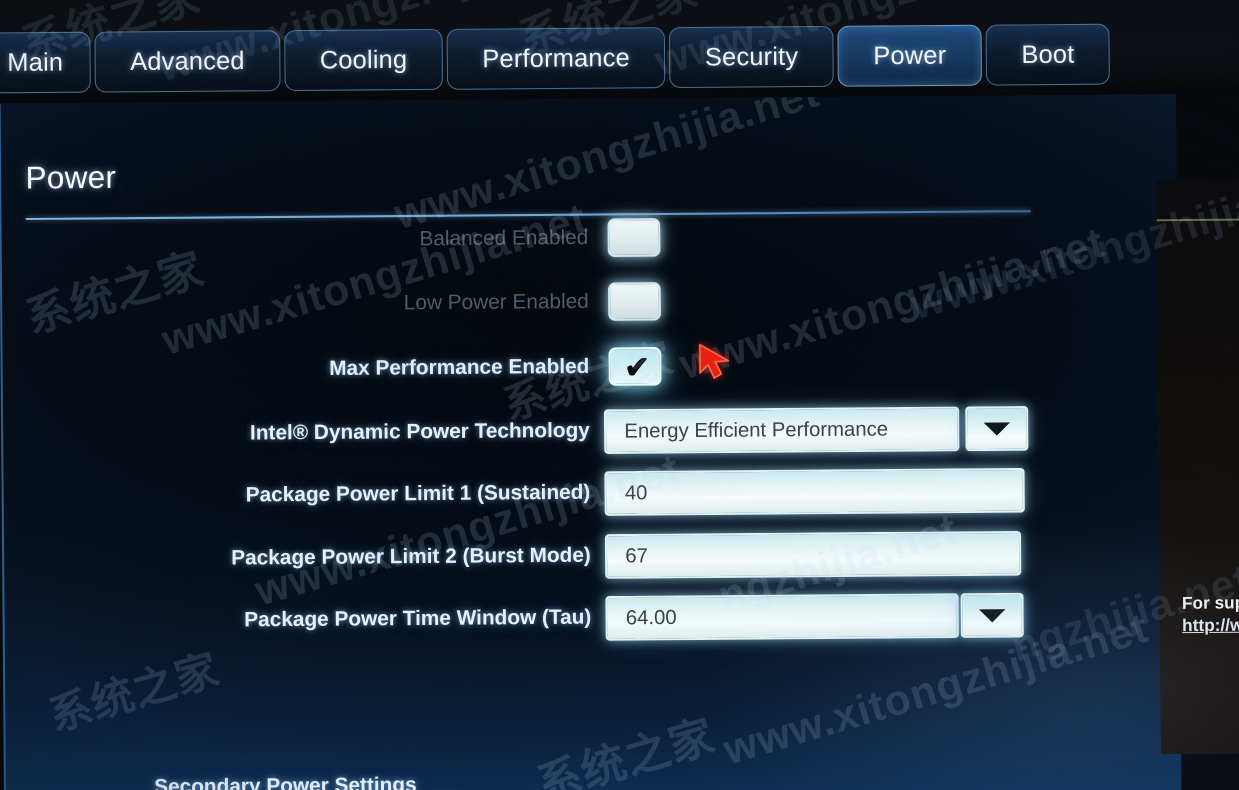  Describe the element at coordinates (1197, 467) in the screenshot. I see `help-panel: For sup http://w` at that location.